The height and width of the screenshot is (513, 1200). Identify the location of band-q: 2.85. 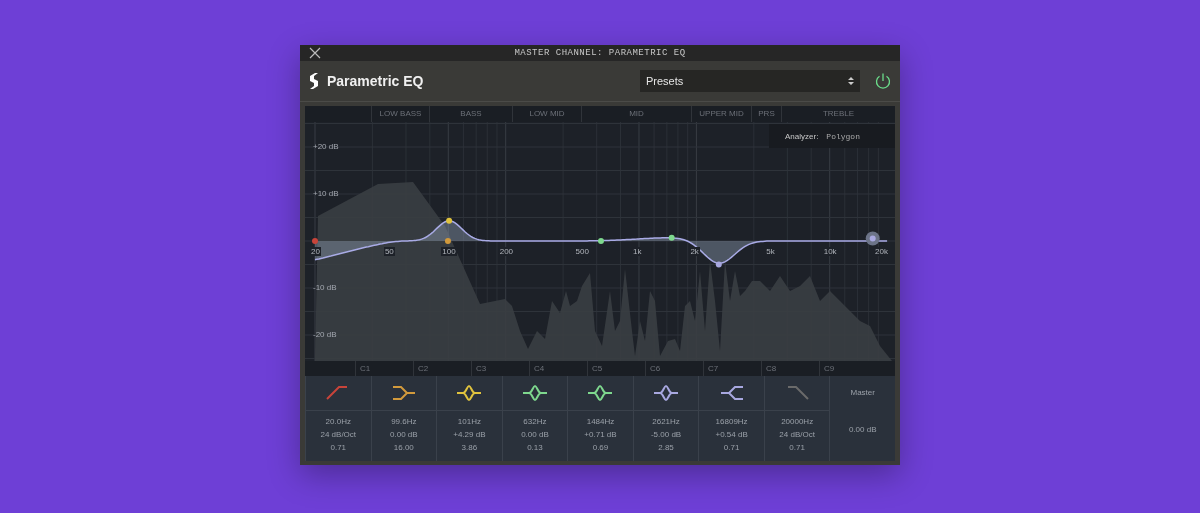
(666, 447).